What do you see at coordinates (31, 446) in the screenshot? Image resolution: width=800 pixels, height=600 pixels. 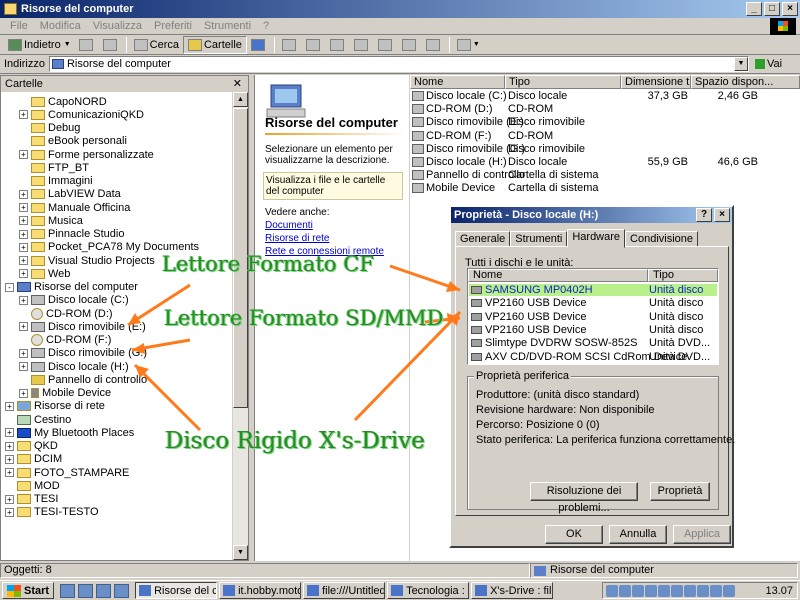 I see `tree-item: + QKD` at bounding box center [31, 446].